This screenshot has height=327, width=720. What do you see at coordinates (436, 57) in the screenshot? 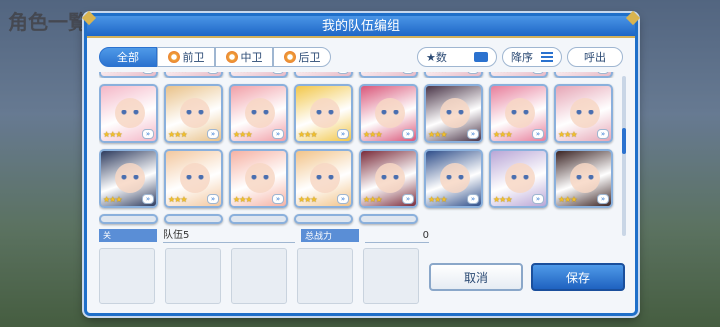
I see `sort-key-label: ★数` at bounding box center [436, 57].